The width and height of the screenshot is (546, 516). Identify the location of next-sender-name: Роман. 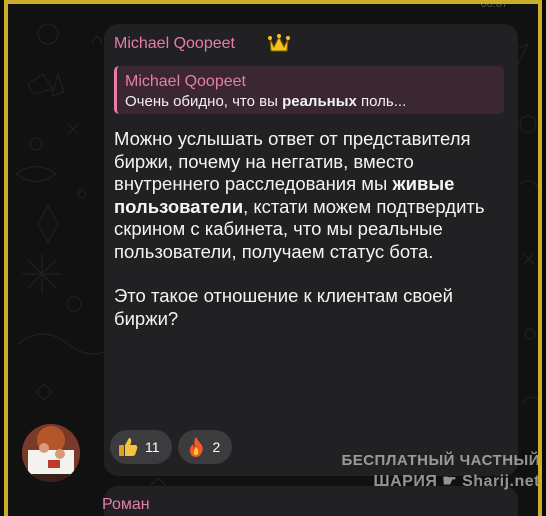
(126, 505).